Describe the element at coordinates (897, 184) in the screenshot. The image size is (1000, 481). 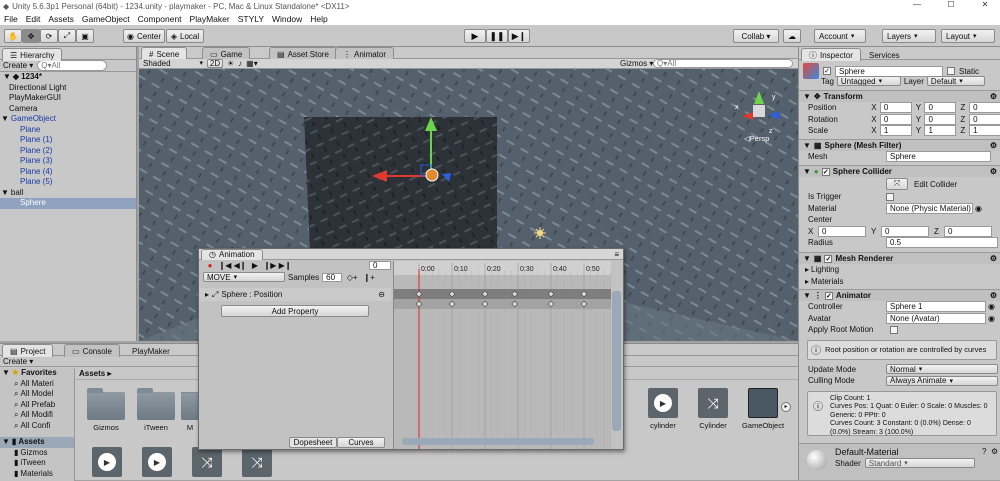
I see `edit-collider-icon: ⤧` at that location.